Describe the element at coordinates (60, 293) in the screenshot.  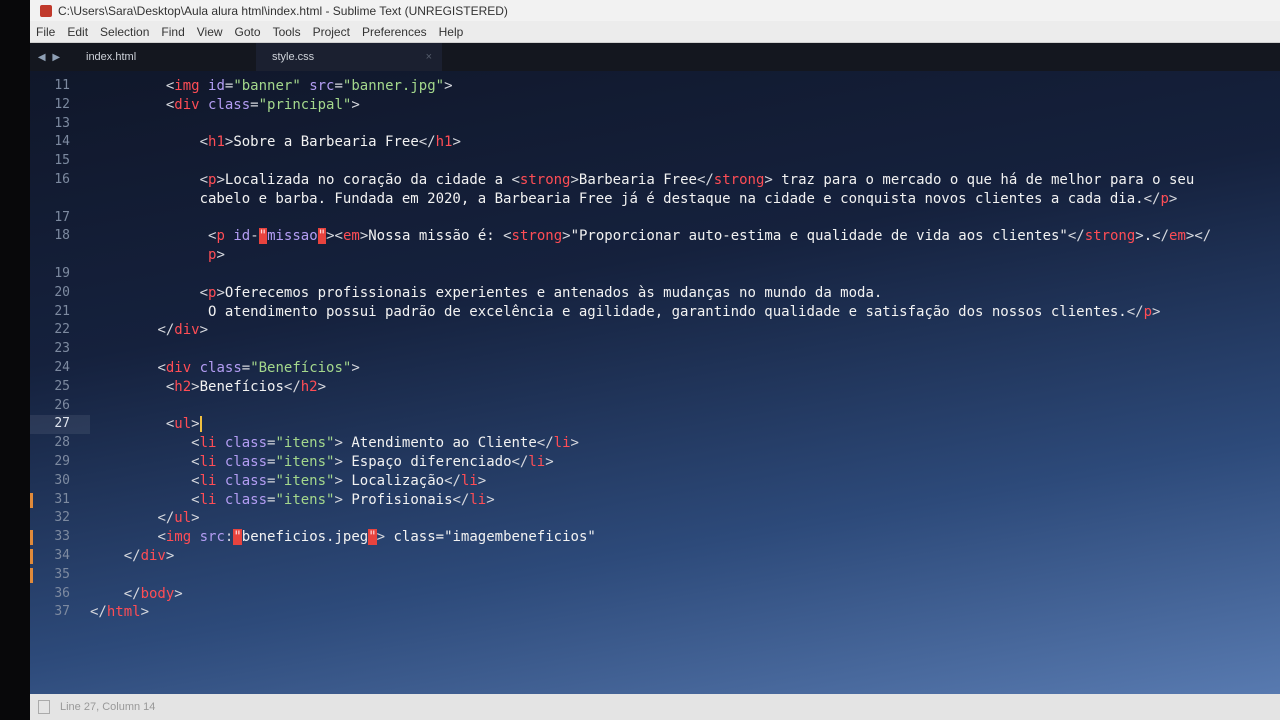
I see `line-number: 20` at that location.